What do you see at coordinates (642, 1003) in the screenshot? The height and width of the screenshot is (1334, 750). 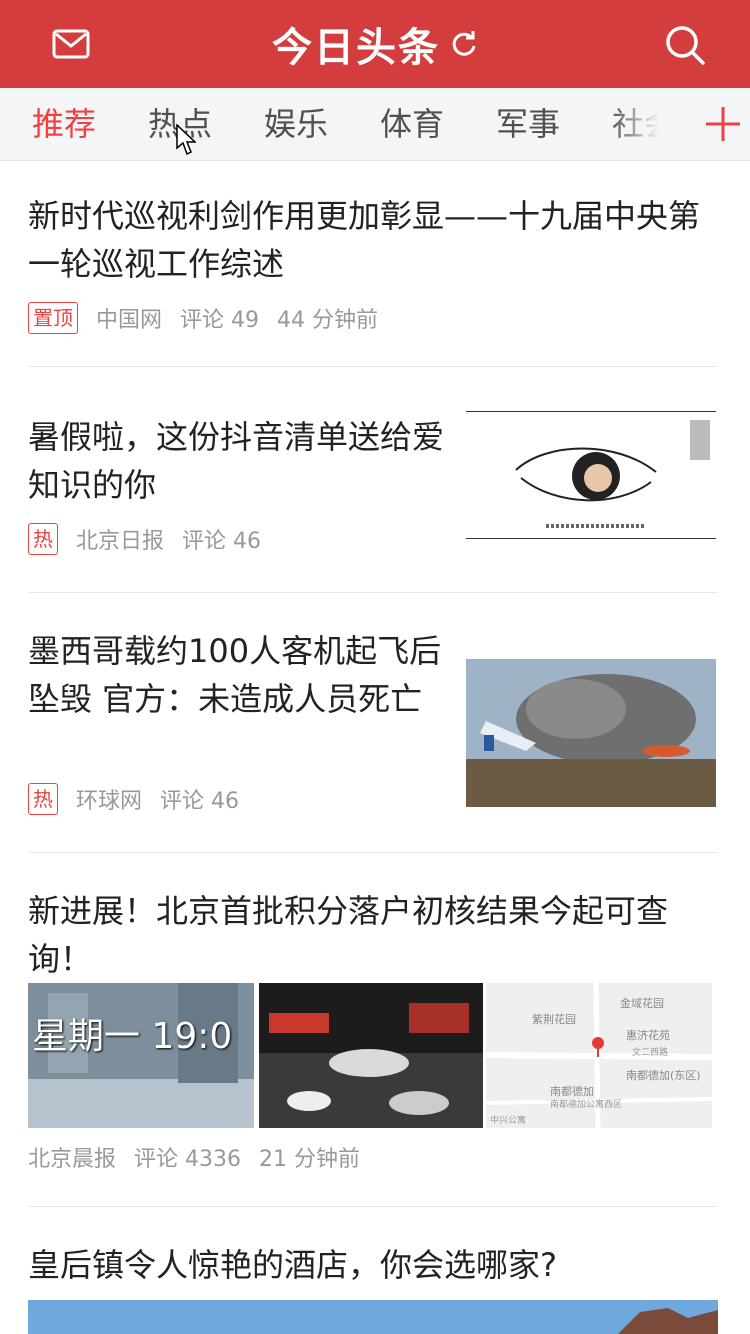 I see `map-label: 金域花园` at bounding box center [642, 1003].